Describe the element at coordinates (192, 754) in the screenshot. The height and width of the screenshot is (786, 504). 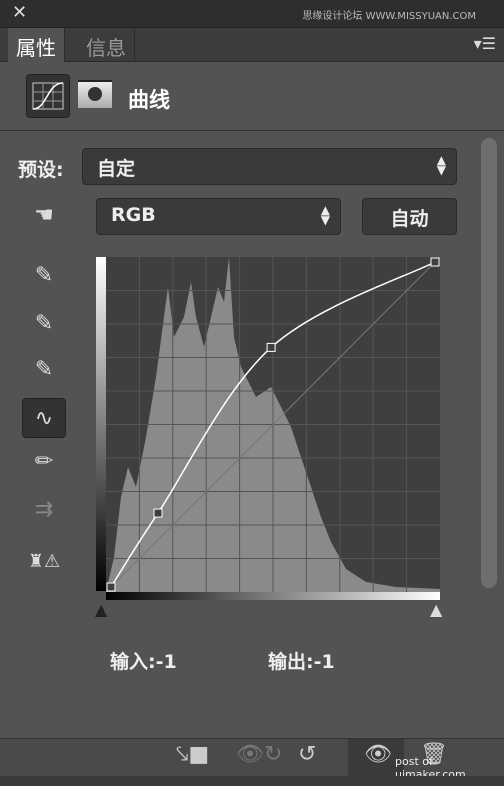
I see `clip-to-layer-icon: ⤥■` at that location.